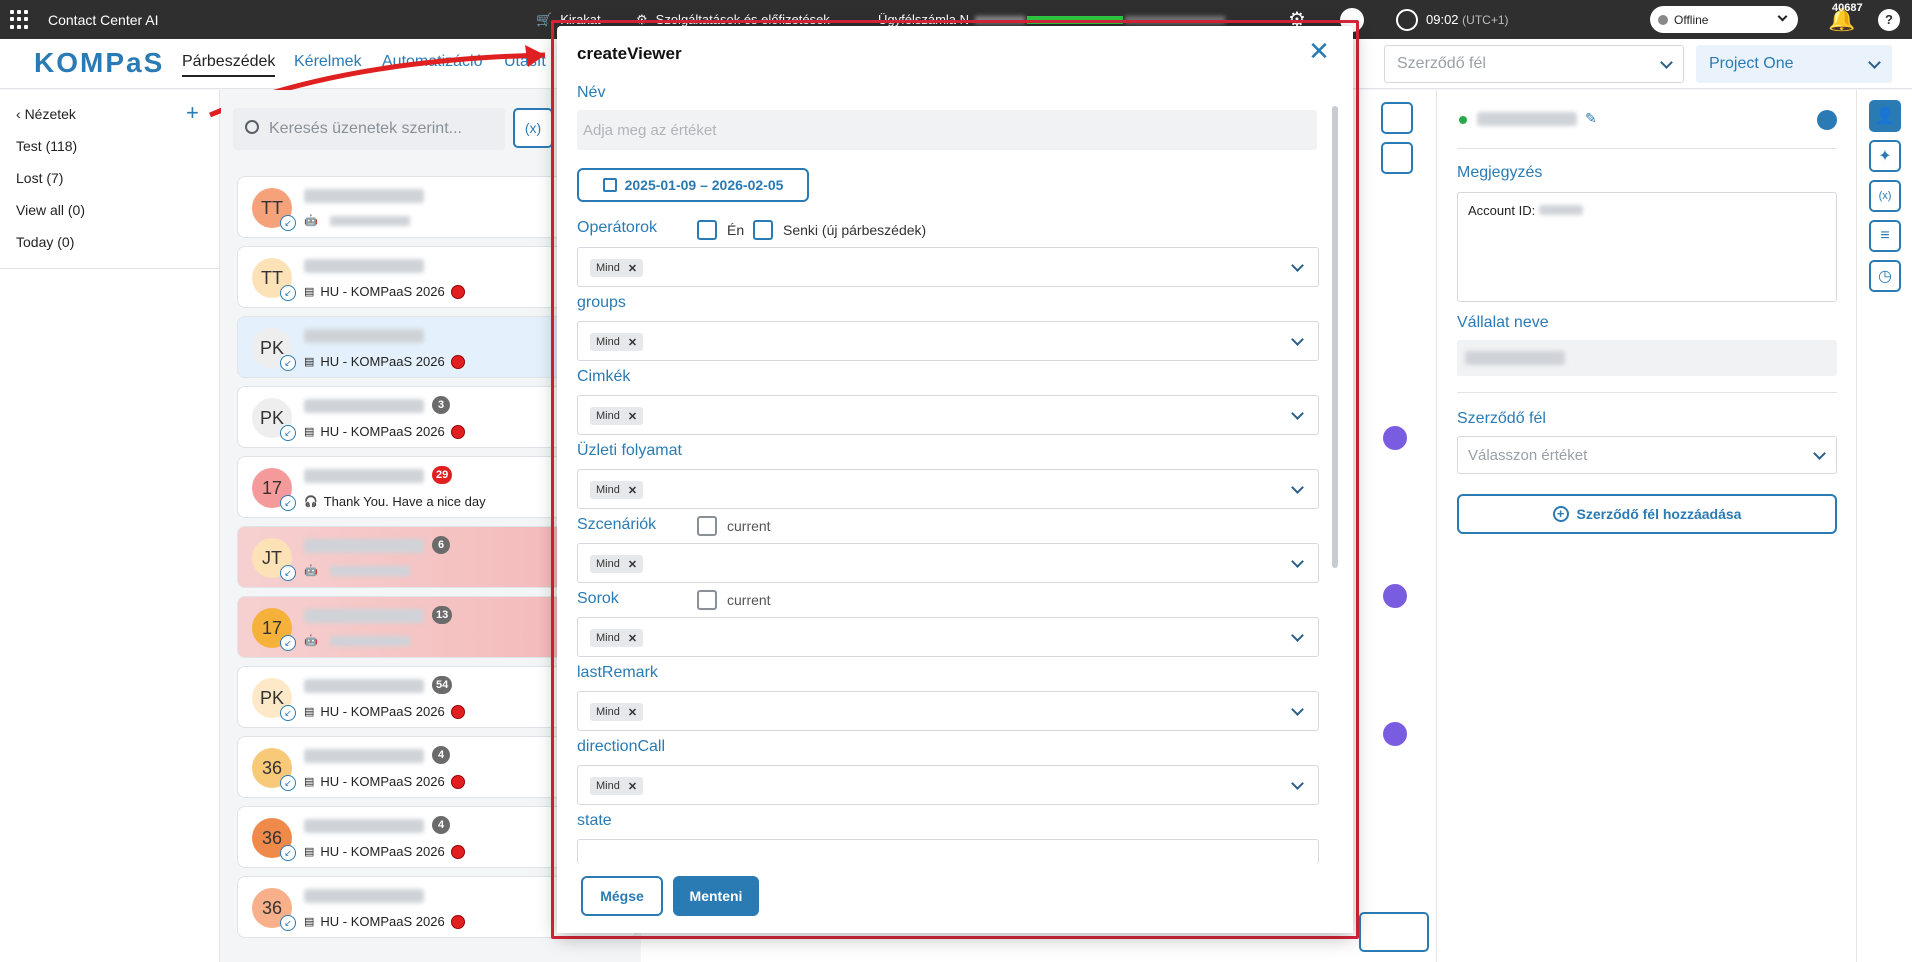 The width and height of the screenshot is (1912, 962). I want to click on view-item-all: View all (0), so click(50, 210).